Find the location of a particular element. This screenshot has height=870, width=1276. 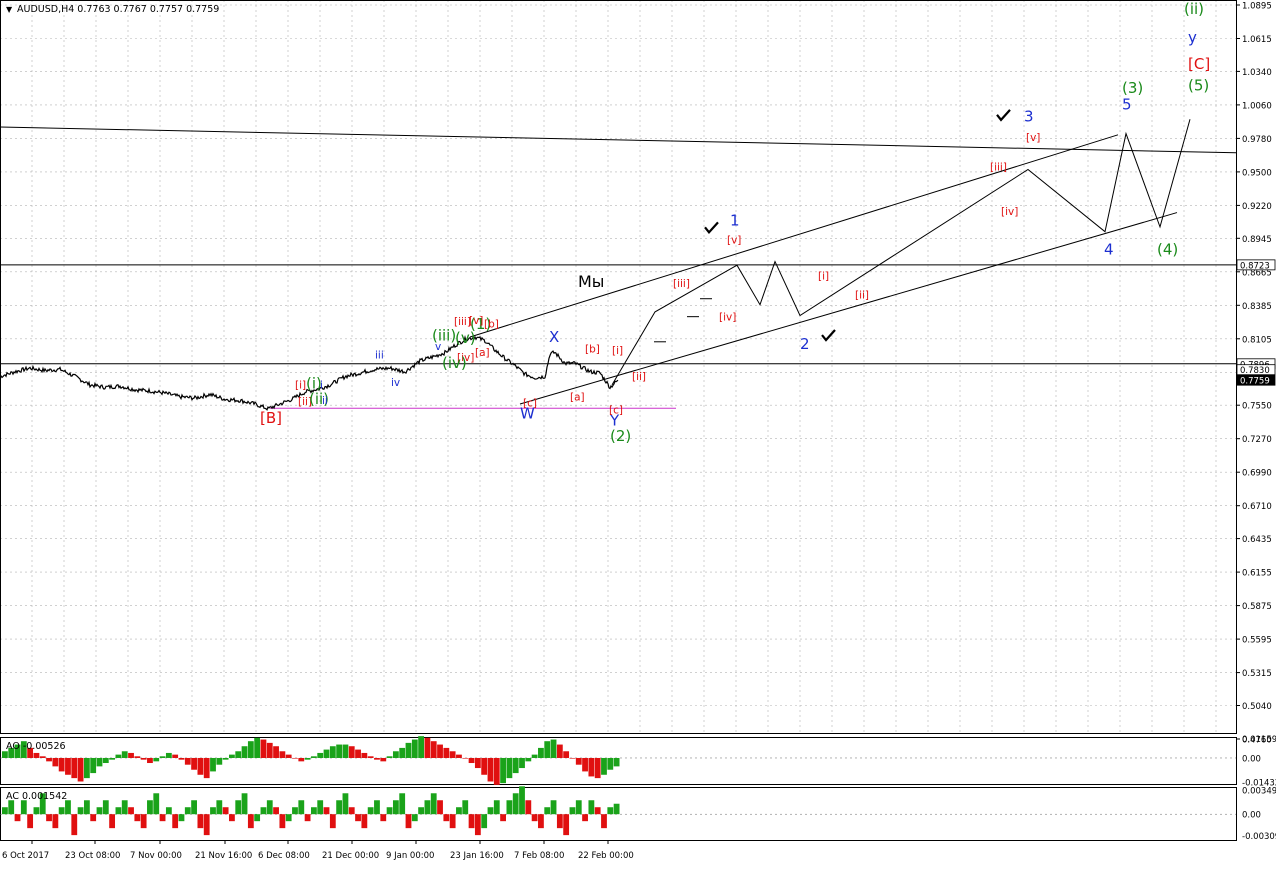

time-axis-label: 21 Dec 00:00 is located at coordinates (350, 856).